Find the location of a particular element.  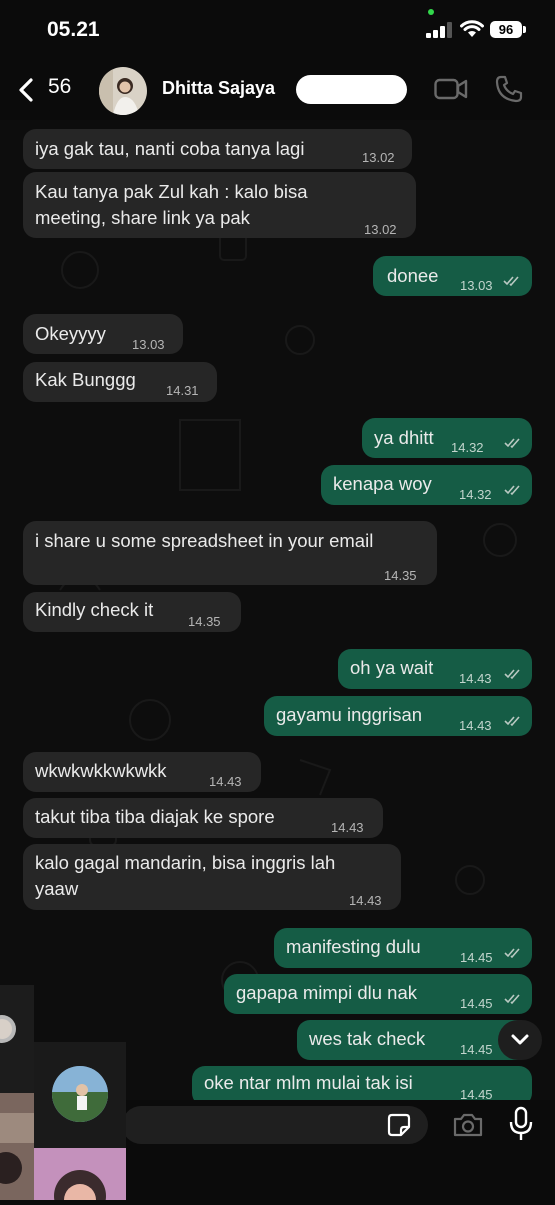

message-outgoing: gayamu inggrisan 14.43 is located at coordinates (398, 716).